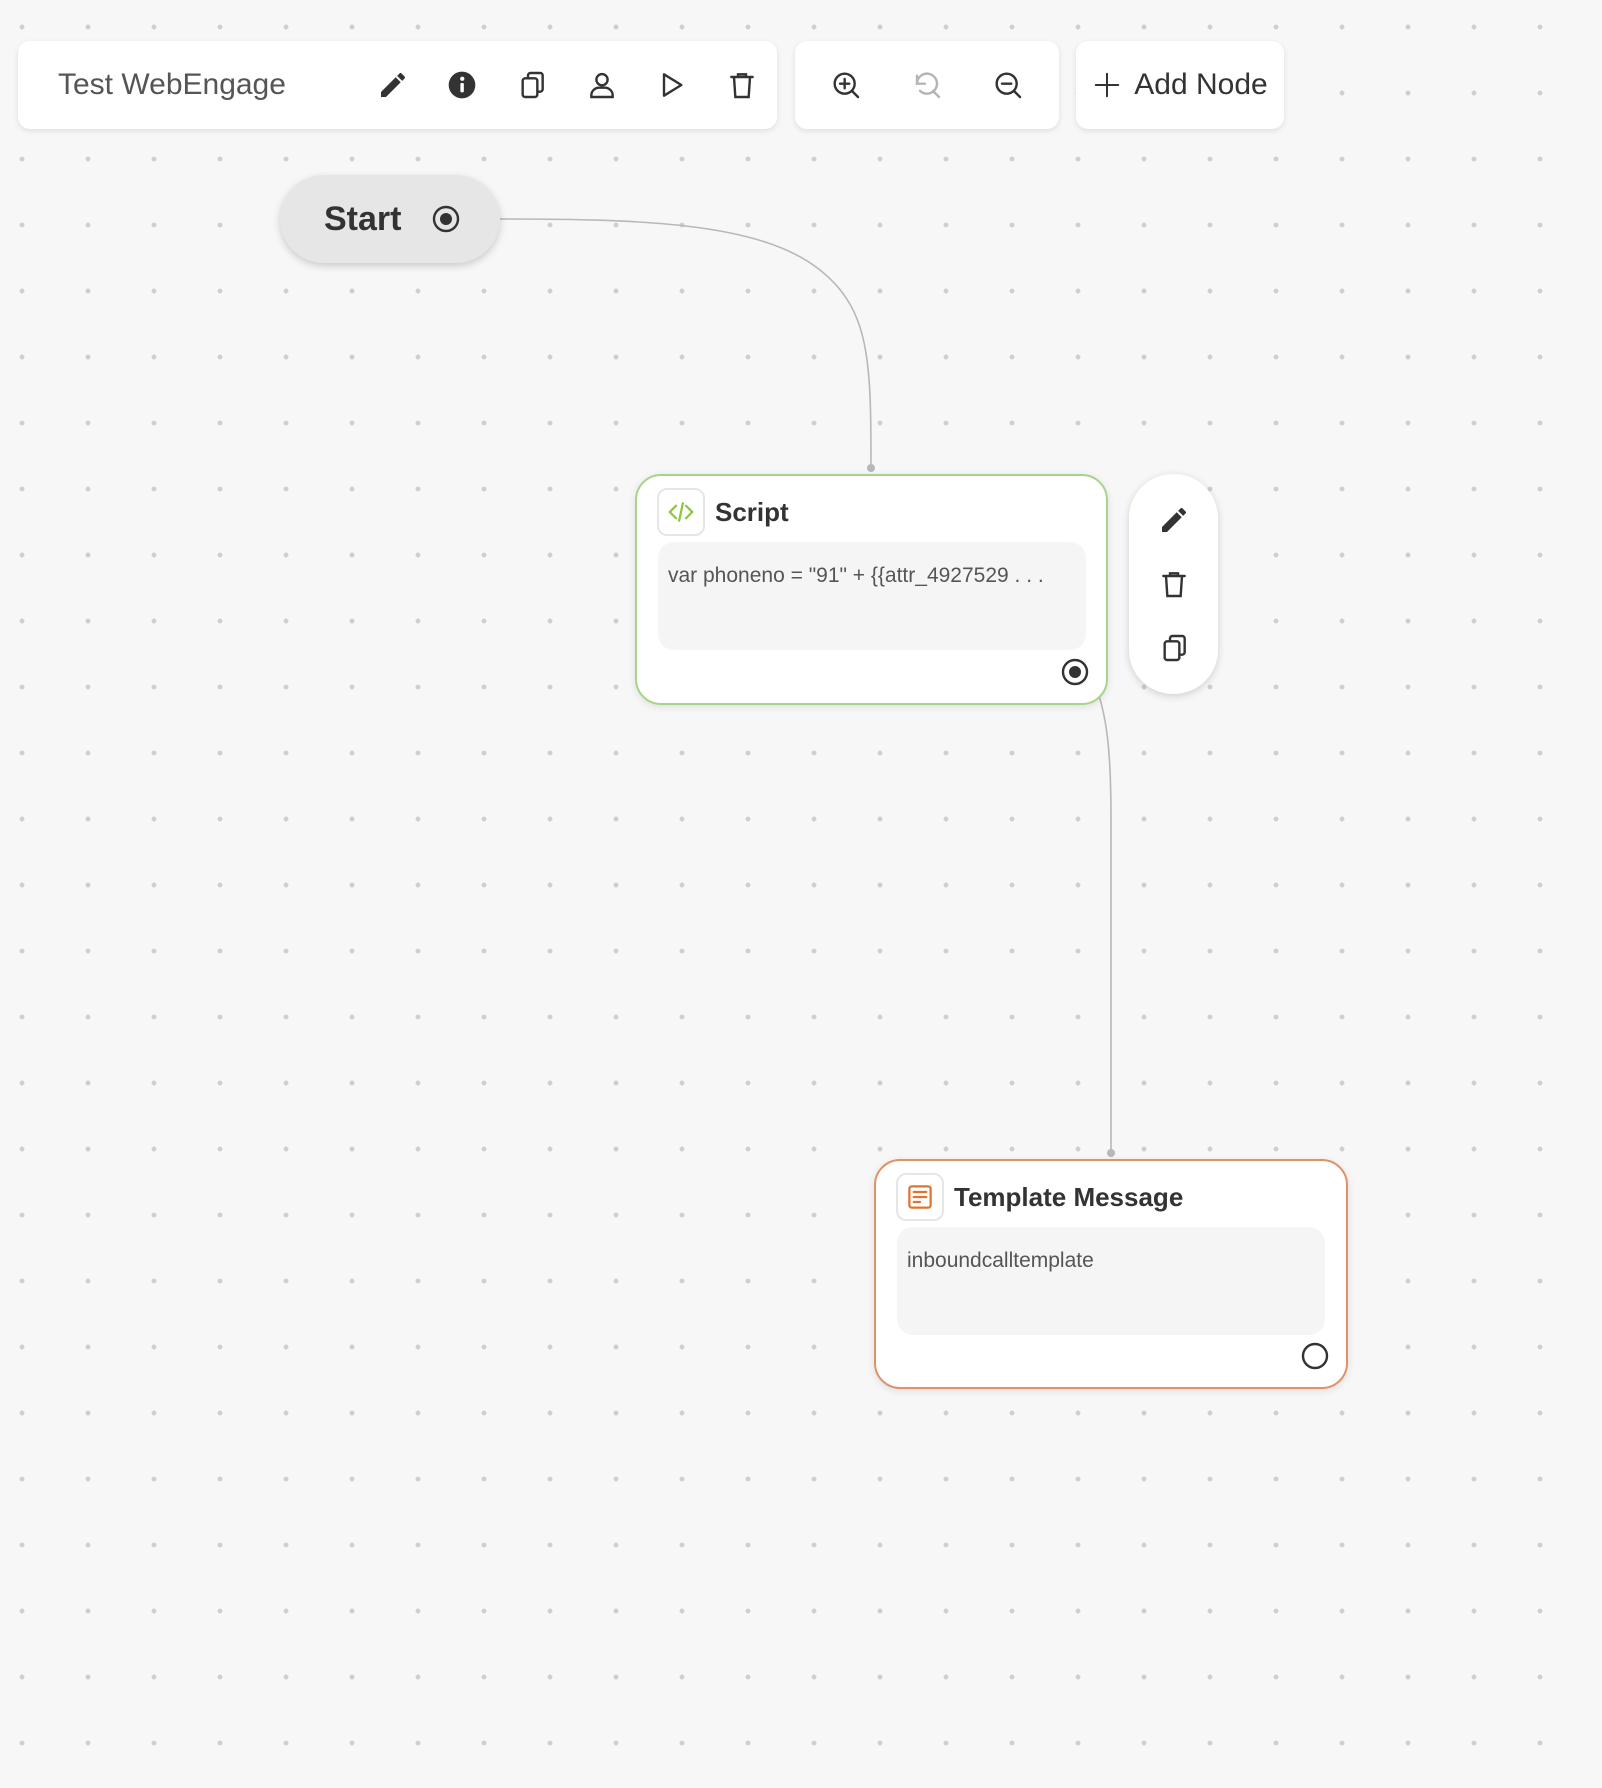 The image size is (1602, 1788). I want to click on script-node-icon-box, so click(681, 512).